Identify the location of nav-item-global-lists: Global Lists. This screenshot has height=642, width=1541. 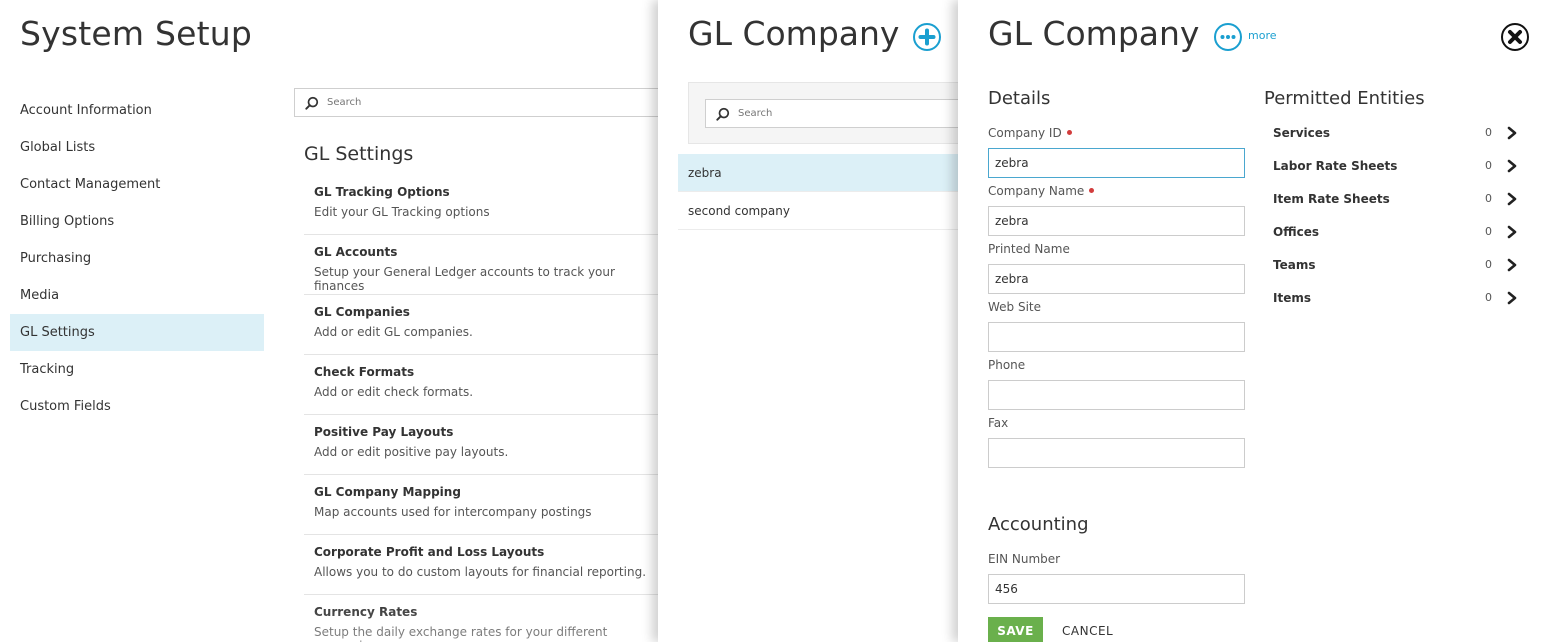
(137, 147).